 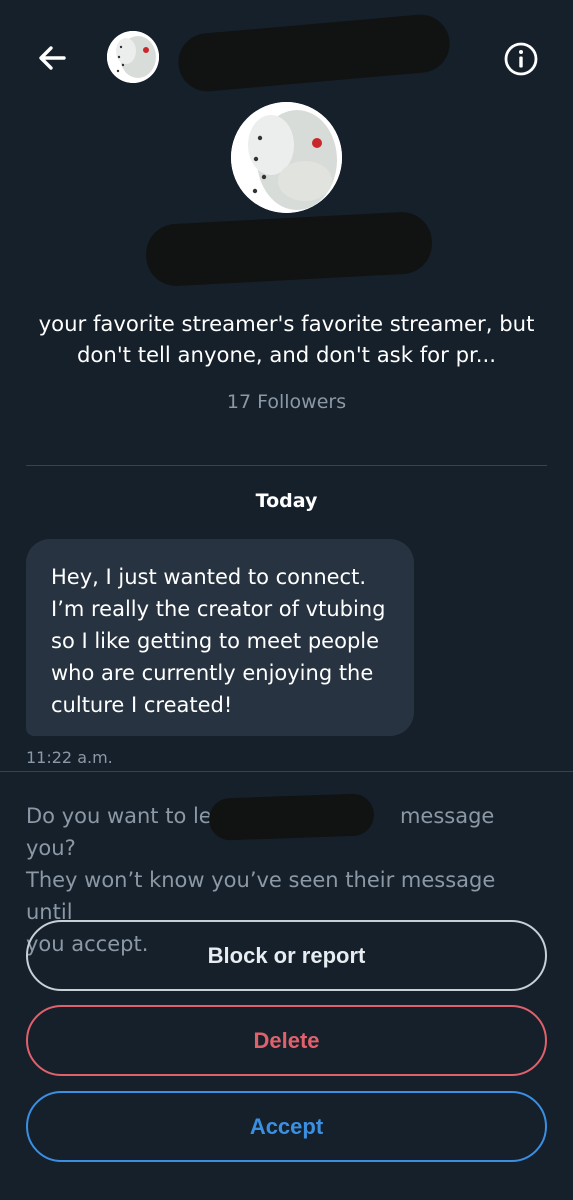 I want to click on back-button, so click(x=52, y=58).